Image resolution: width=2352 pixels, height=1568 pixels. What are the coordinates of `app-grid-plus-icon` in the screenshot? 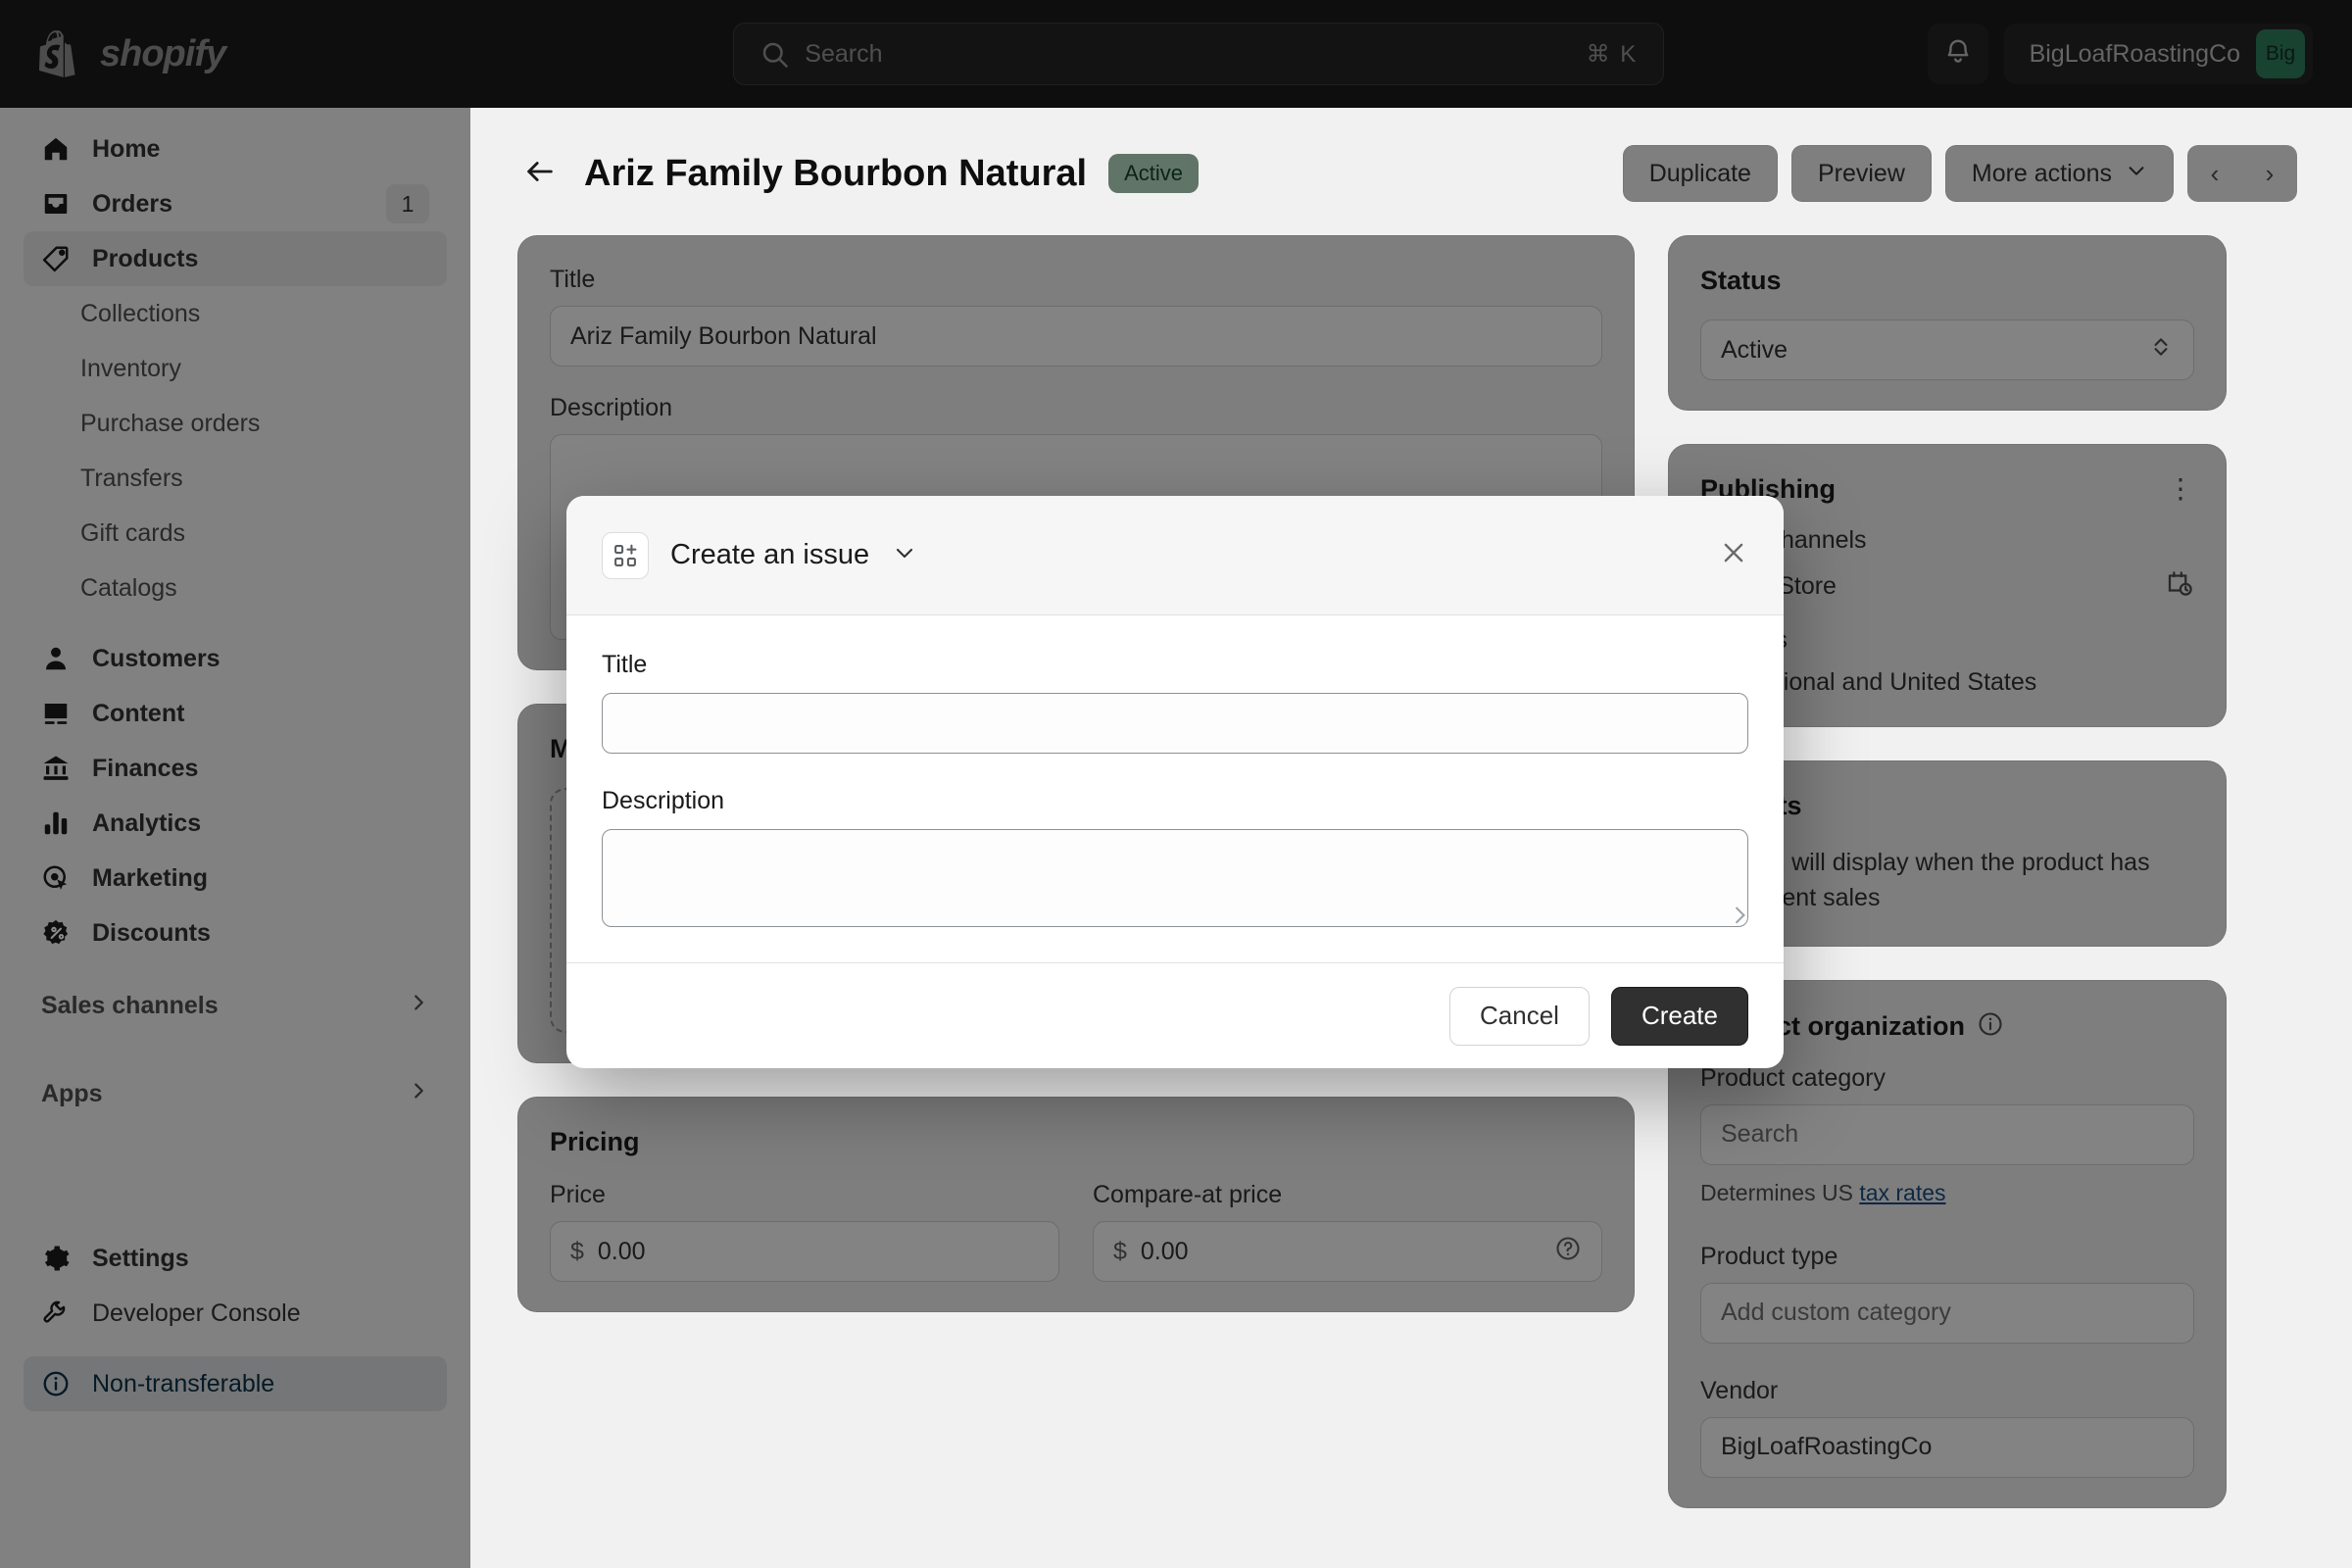 It's located at (625, 555).